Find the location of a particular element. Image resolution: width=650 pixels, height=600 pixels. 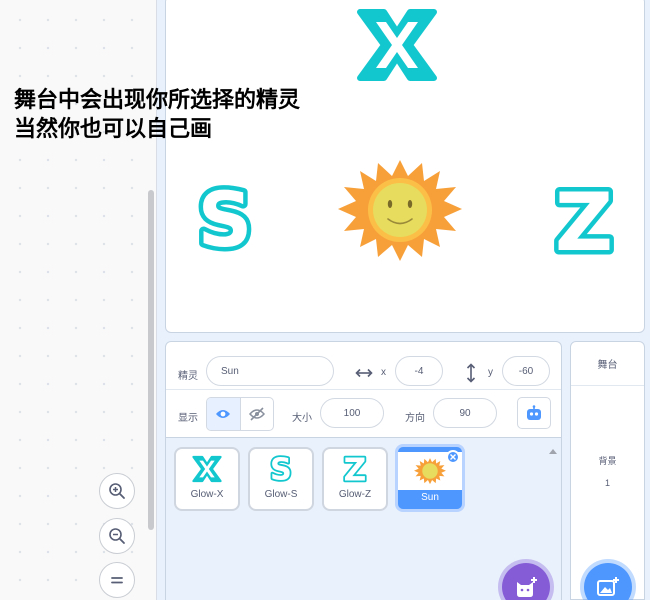

close-icon is located at coordinates (453, 457).